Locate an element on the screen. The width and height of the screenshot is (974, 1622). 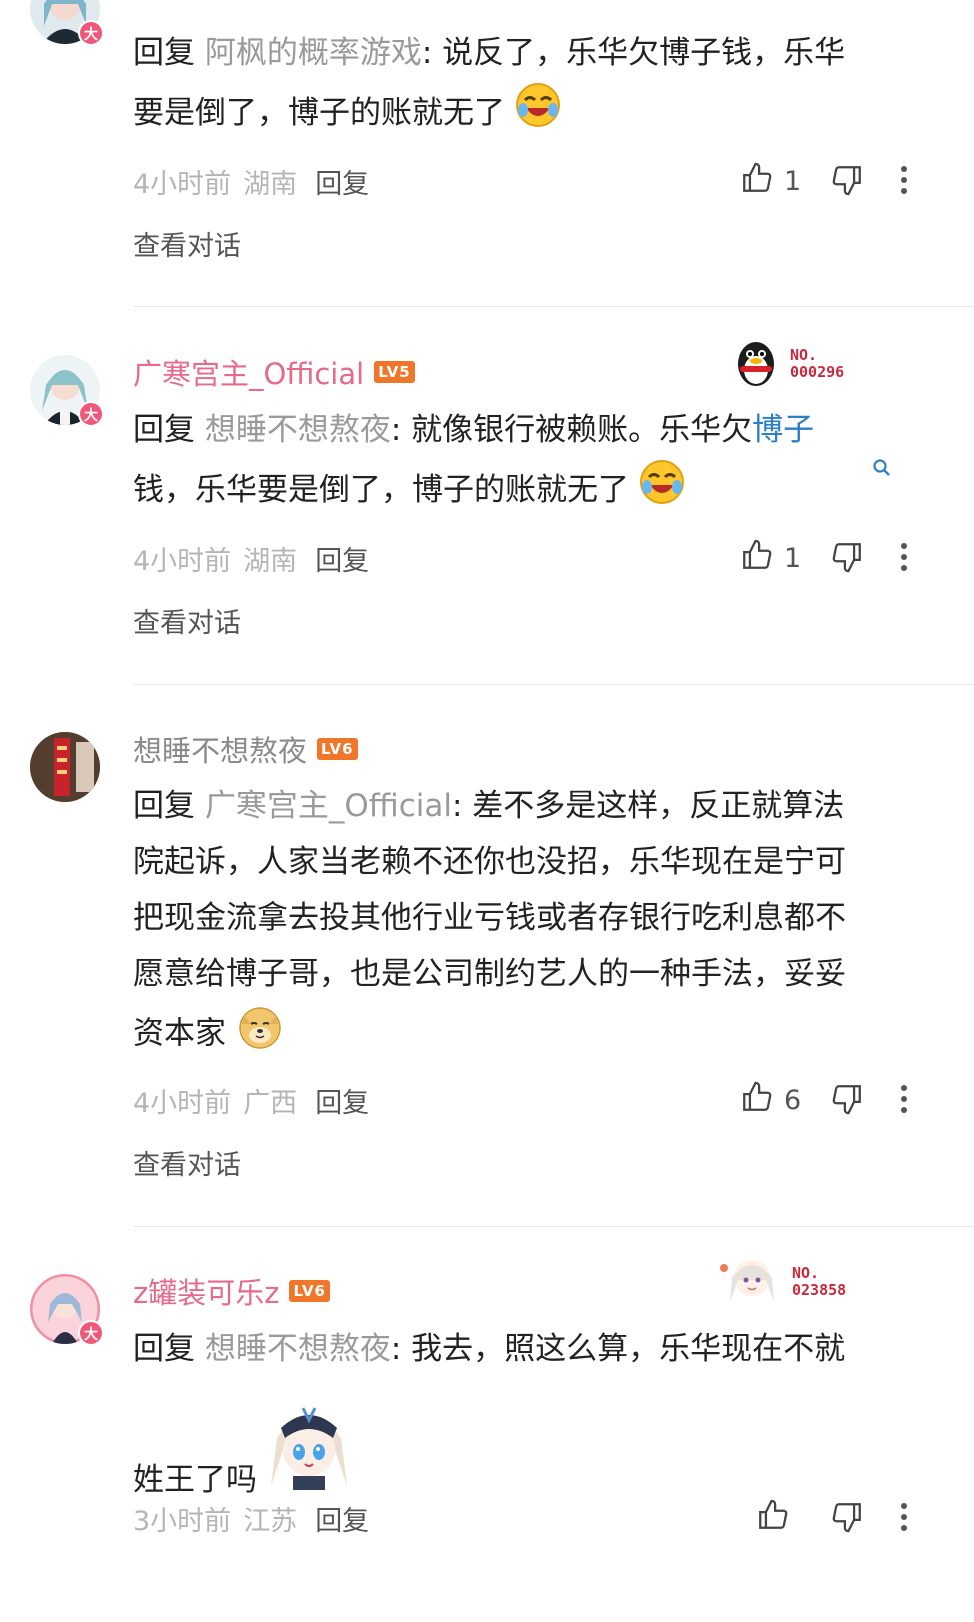
mention-link: 阿枫的概率游戏 is located at coordinates (313, 53).